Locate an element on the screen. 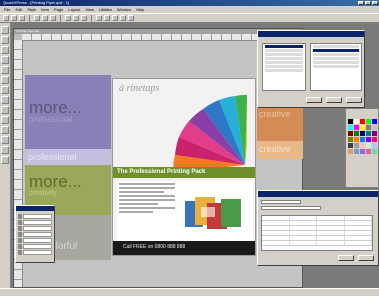  professional-strip-text: professional is located at coordinates (52, 157).